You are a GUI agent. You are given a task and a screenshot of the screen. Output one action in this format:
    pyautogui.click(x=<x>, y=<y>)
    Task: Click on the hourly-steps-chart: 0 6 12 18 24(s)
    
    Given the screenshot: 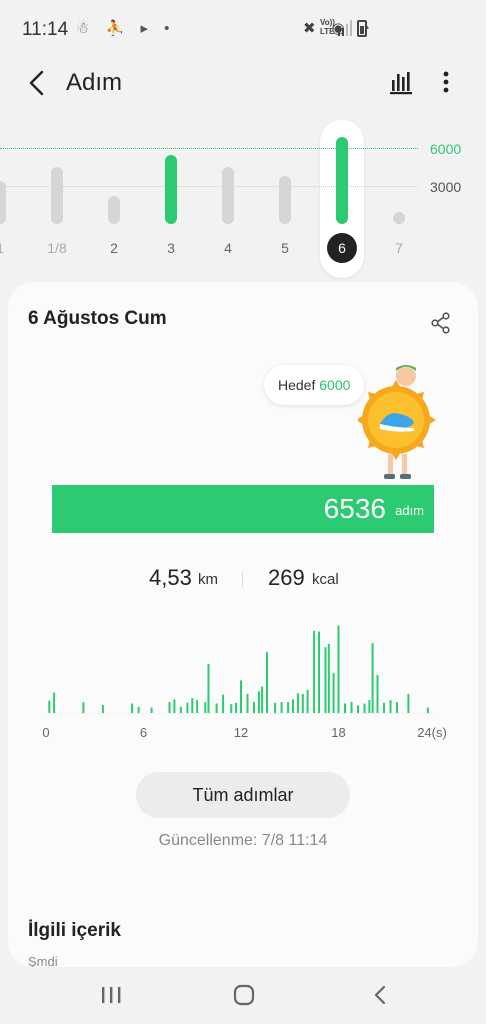 What is the action you would take?
    pyautogui.click(x=244, y=682)
    